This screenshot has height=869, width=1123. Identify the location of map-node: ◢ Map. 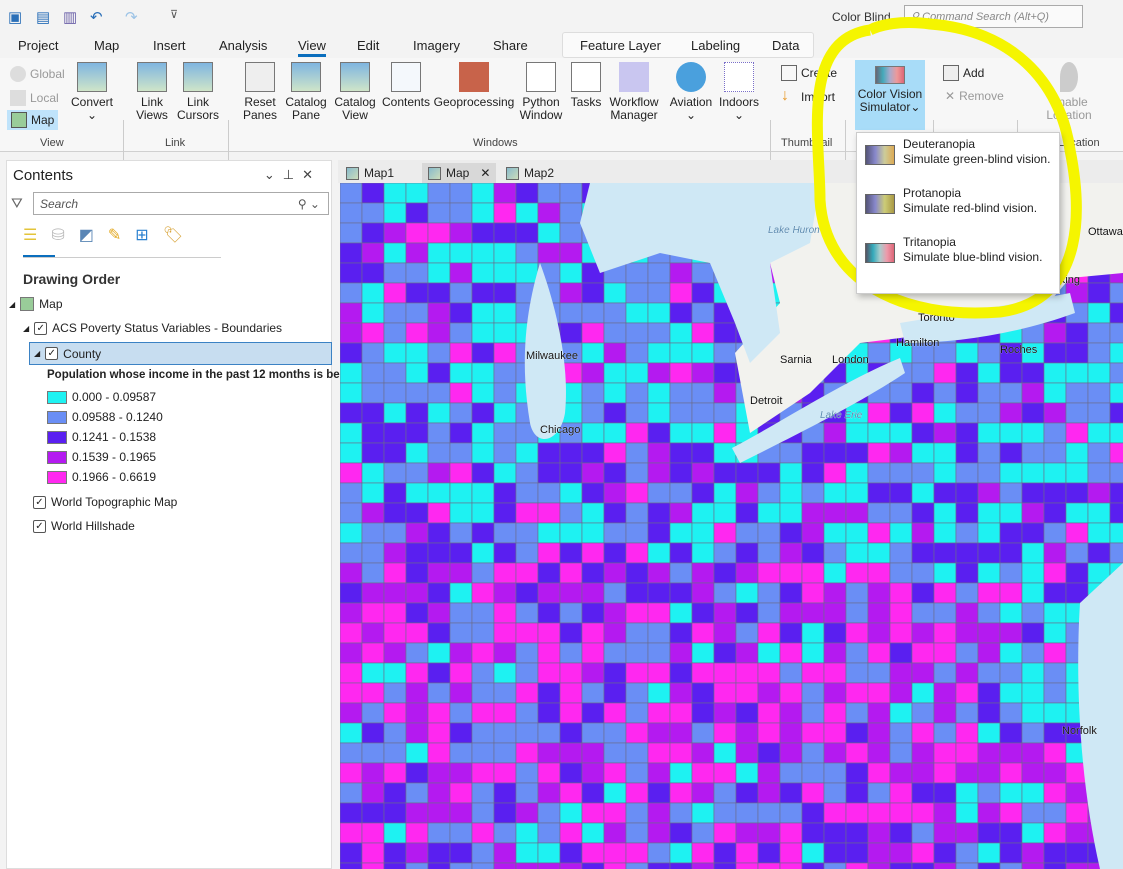
(36, 304).